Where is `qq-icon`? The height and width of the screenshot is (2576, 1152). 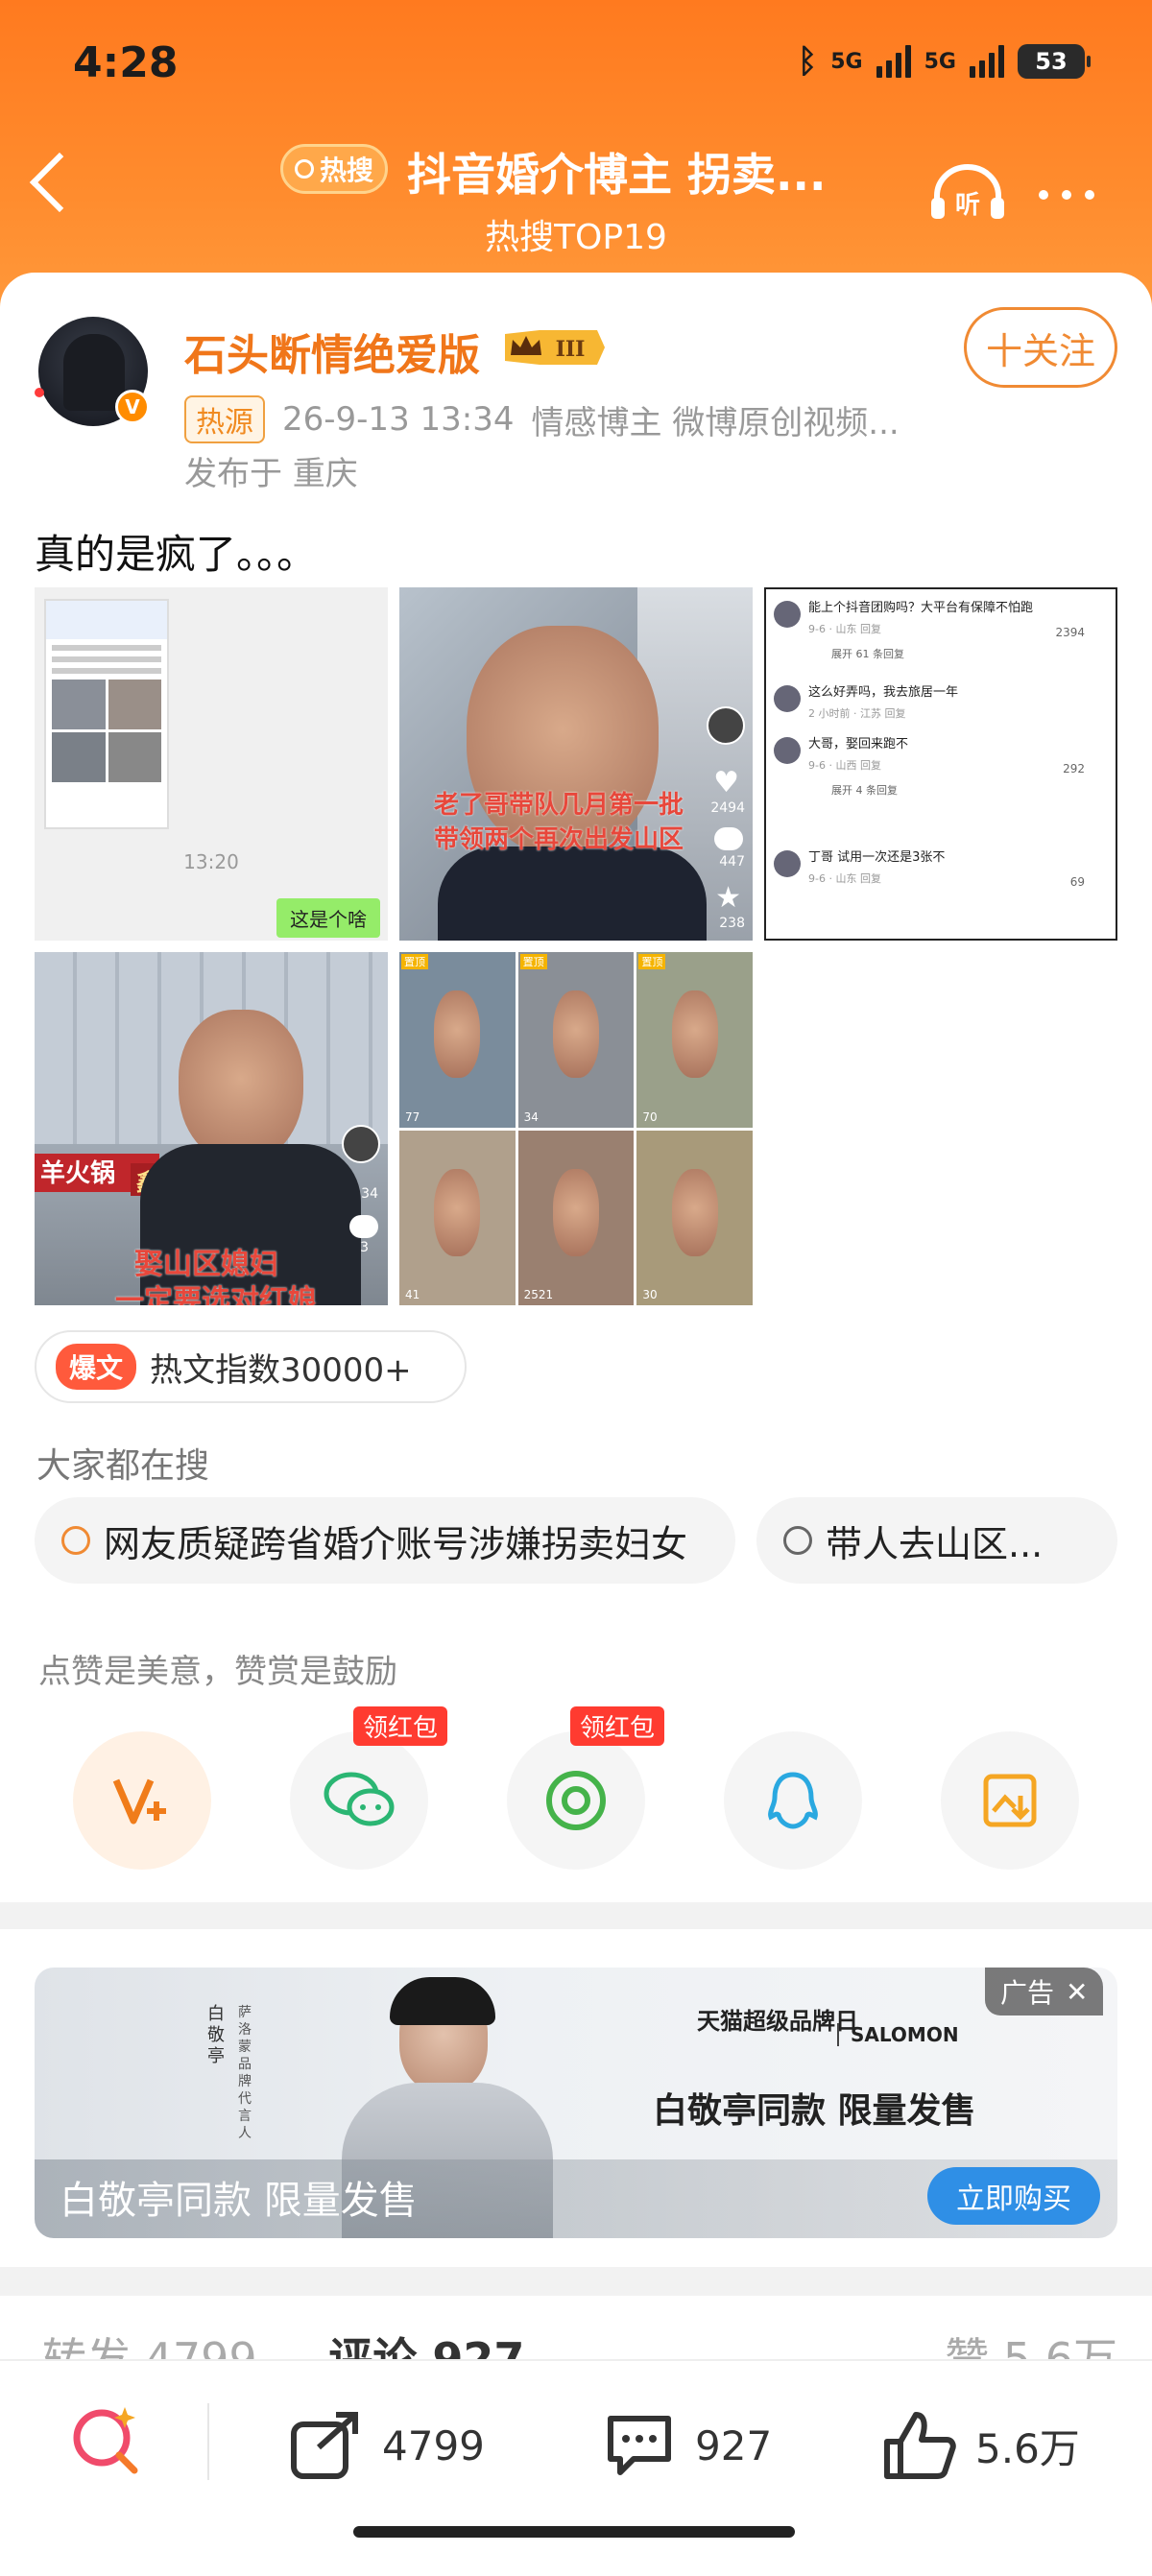 qq-icon is located at coordinates (793, 1800).